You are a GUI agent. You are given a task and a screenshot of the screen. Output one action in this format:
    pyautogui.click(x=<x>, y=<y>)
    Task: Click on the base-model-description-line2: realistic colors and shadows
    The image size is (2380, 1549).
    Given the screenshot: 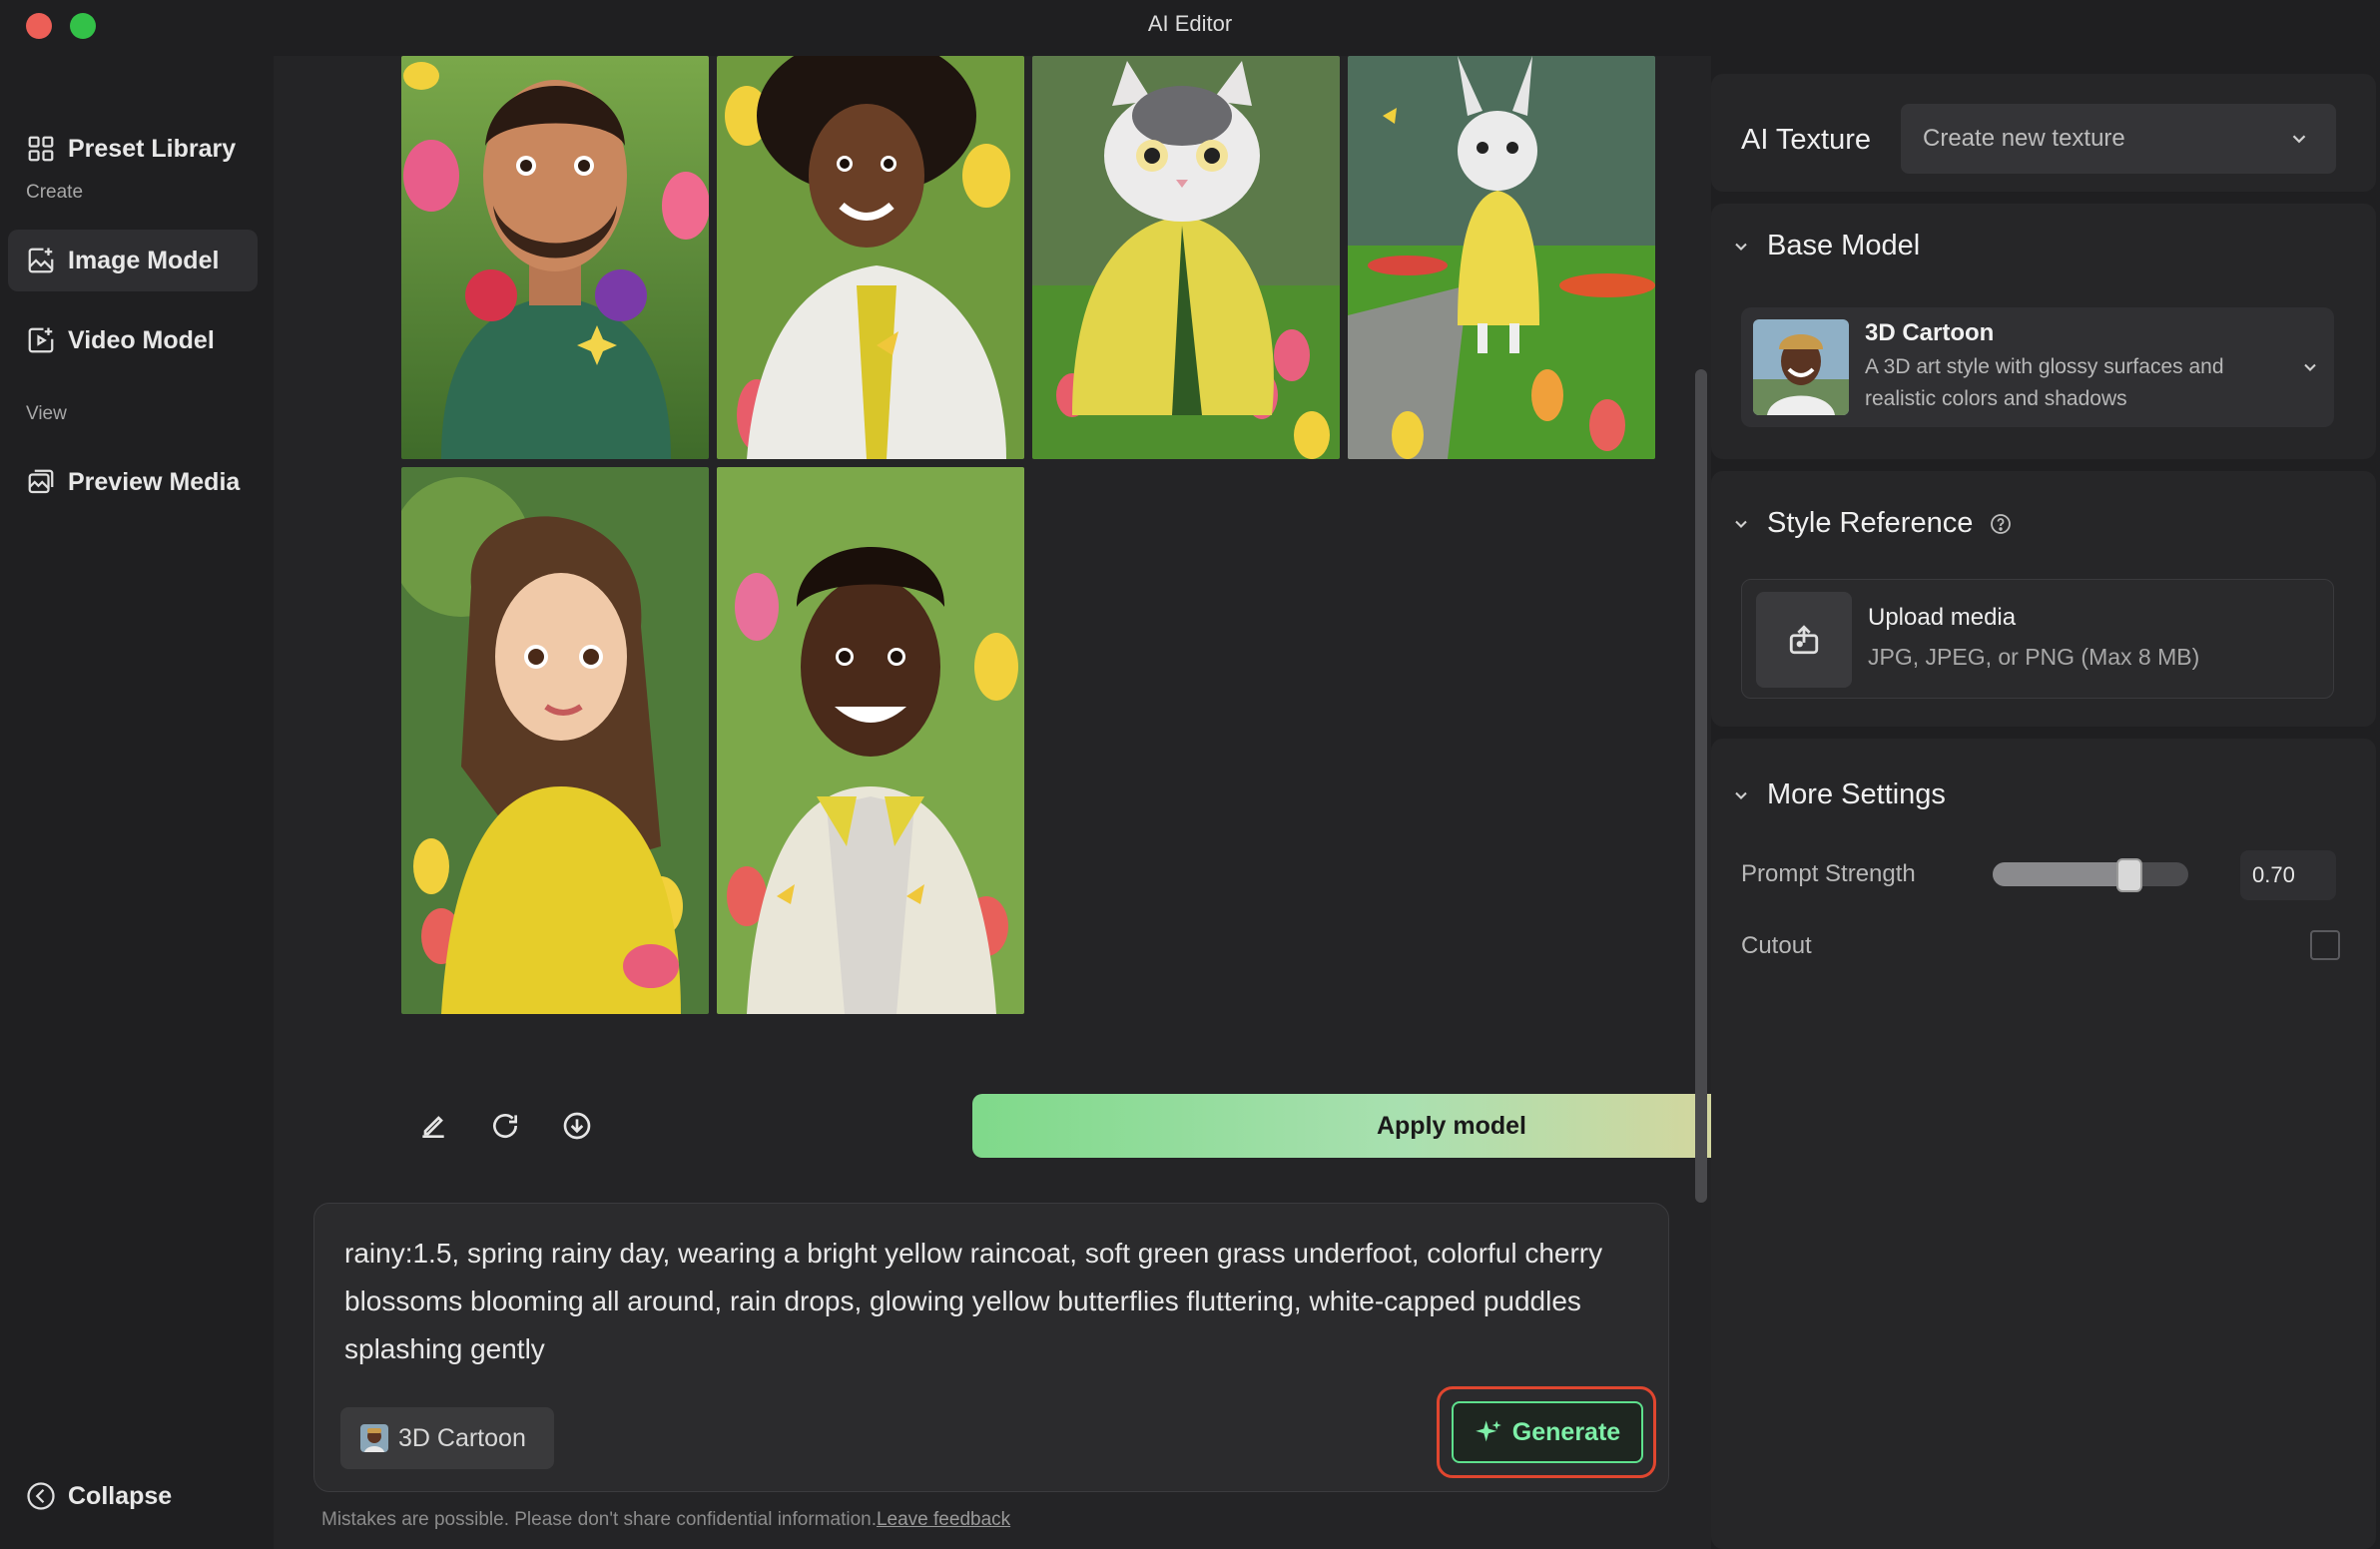 What is the action you would take?
    pyautogui.click(x=1996, y=398)
    